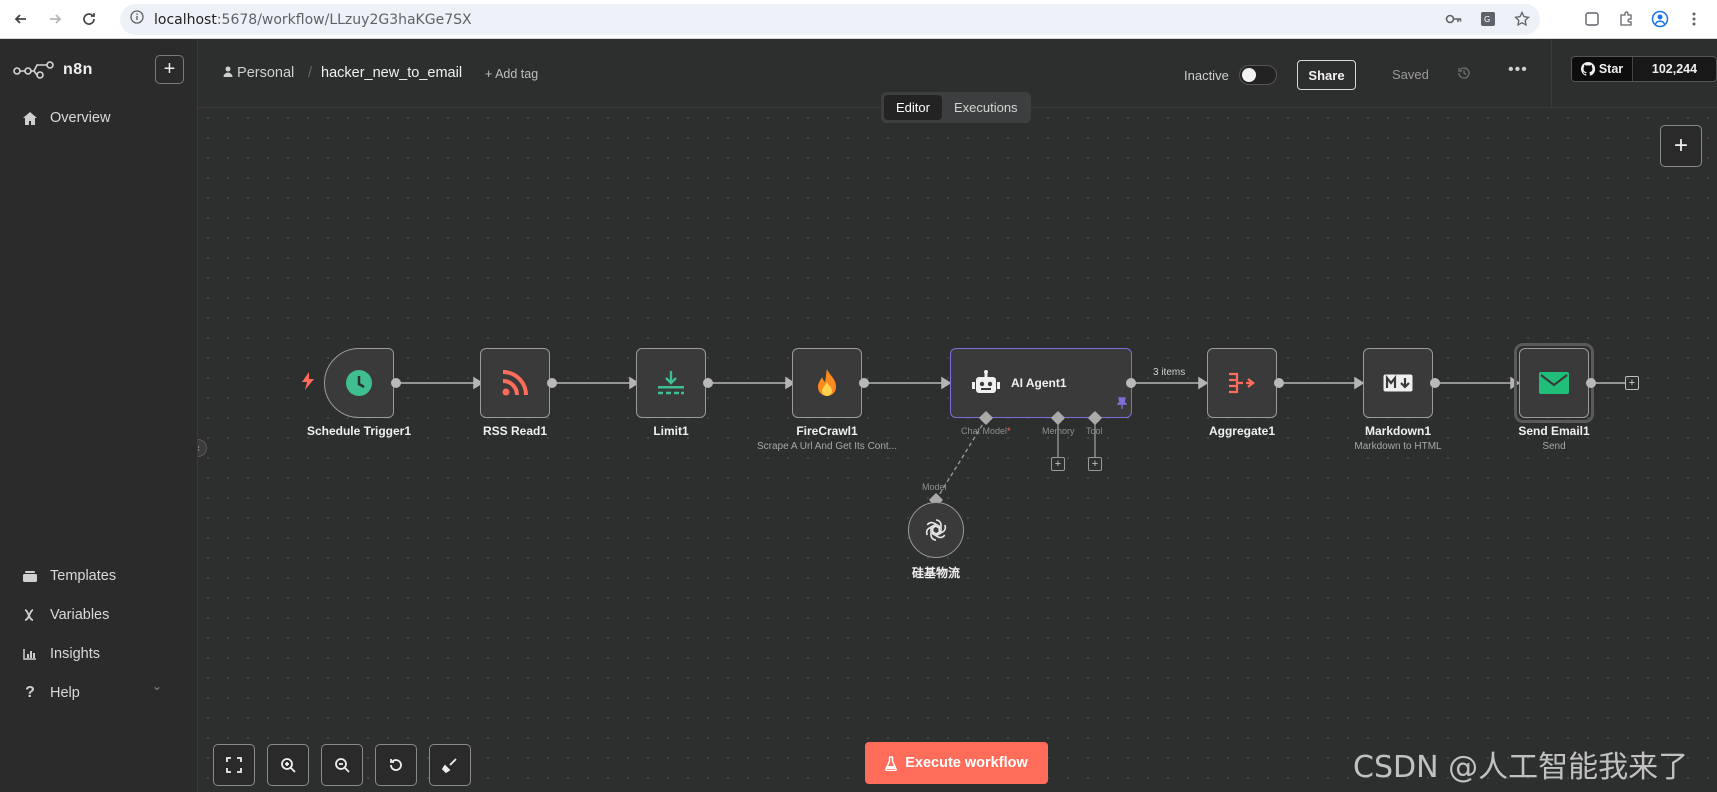 Image resolution: width=1717 pixels, height=792 pixels. Describe the element at coordinates (511, 74) in the screenshot. I see `add-tag-button: + Add tag` at that location.